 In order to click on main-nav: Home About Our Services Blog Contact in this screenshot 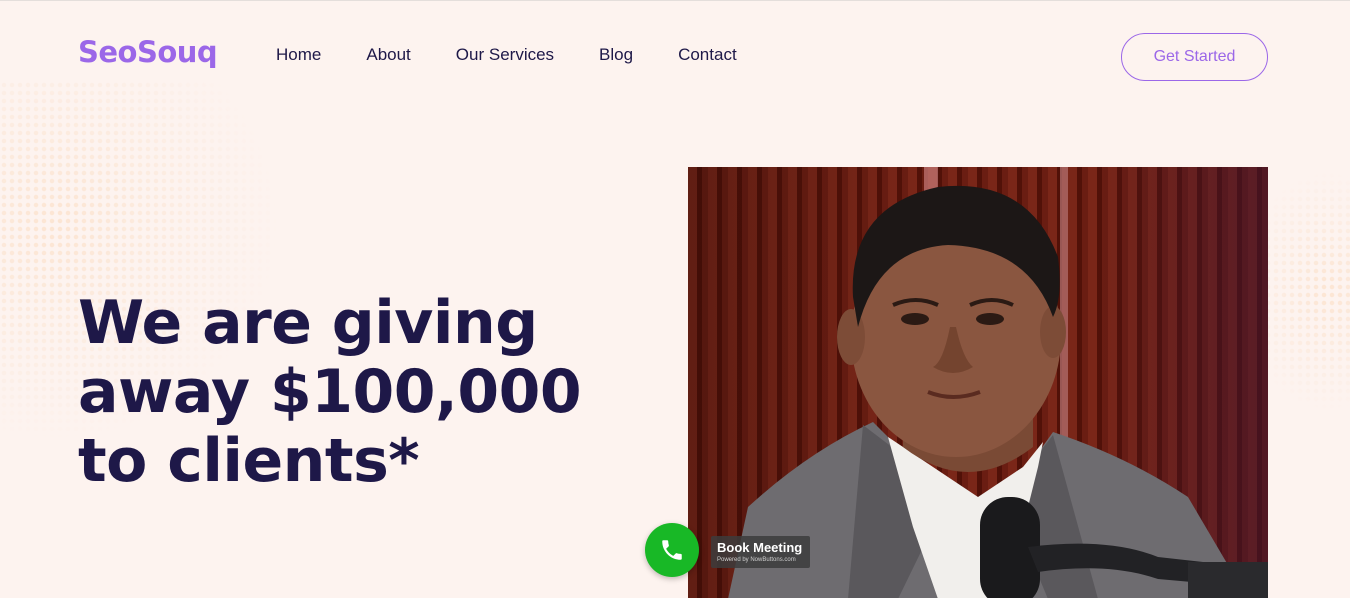, I will do `click(529, 55)`.